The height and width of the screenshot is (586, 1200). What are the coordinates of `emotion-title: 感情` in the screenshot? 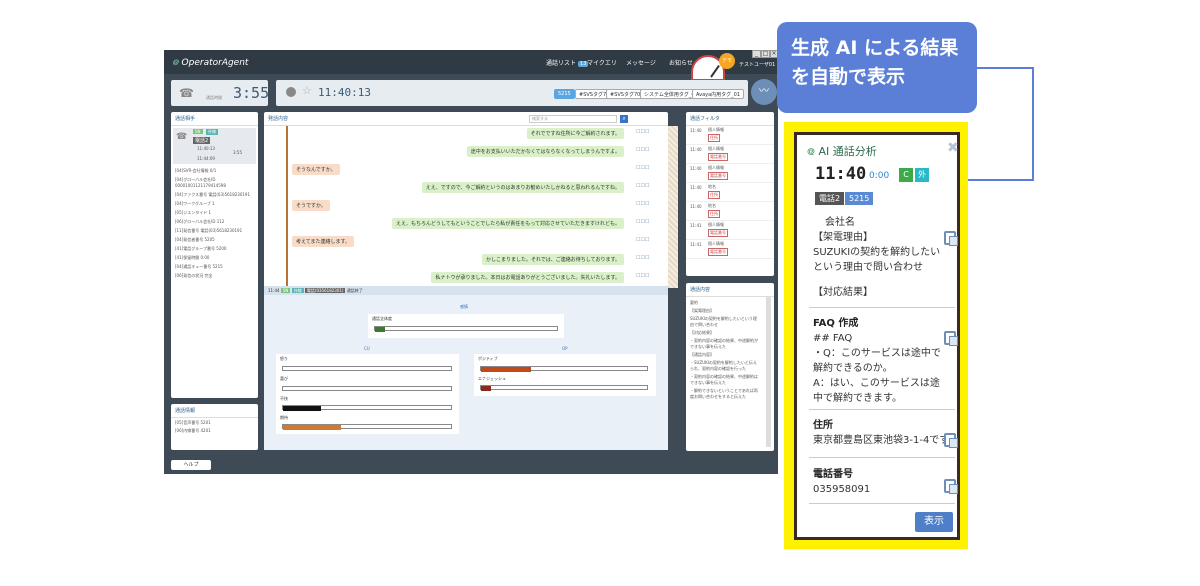 It's located at (464, 306).